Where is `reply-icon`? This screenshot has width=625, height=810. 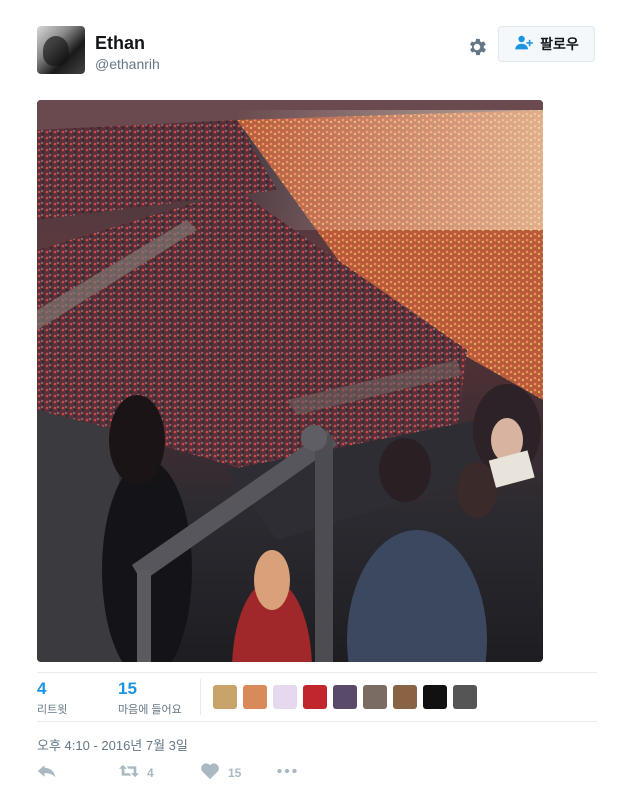 reply-icon is located at coordinates (47, 772).